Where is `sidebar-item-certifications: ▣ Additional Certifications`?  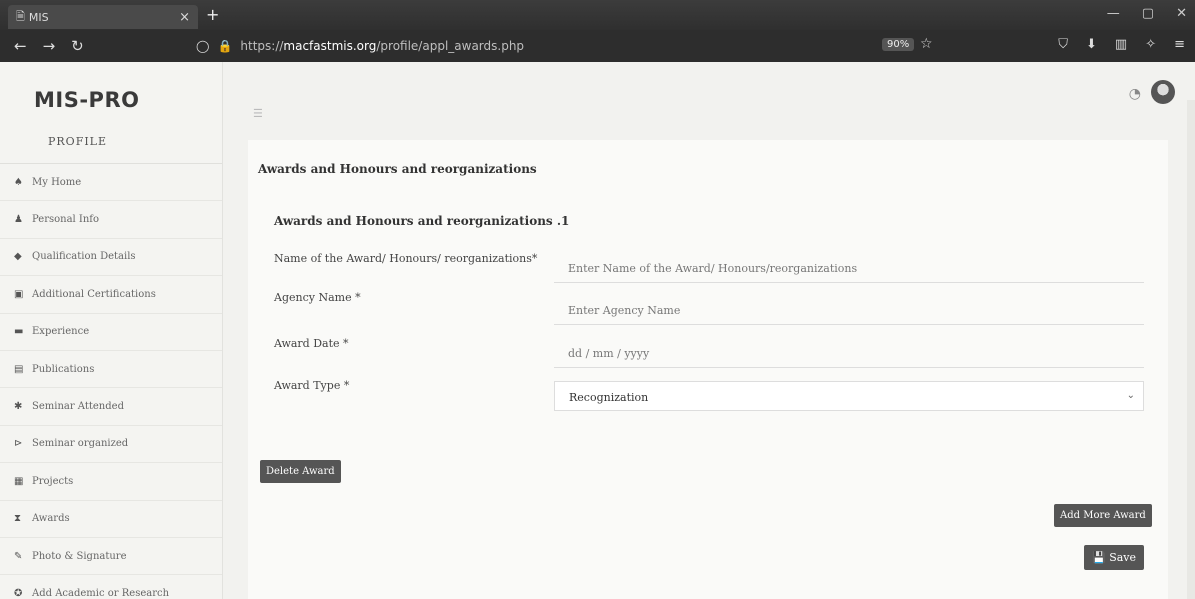
sidebar-item-certifications: ▣ Additional Certifications is located at coordinates (111, 295).